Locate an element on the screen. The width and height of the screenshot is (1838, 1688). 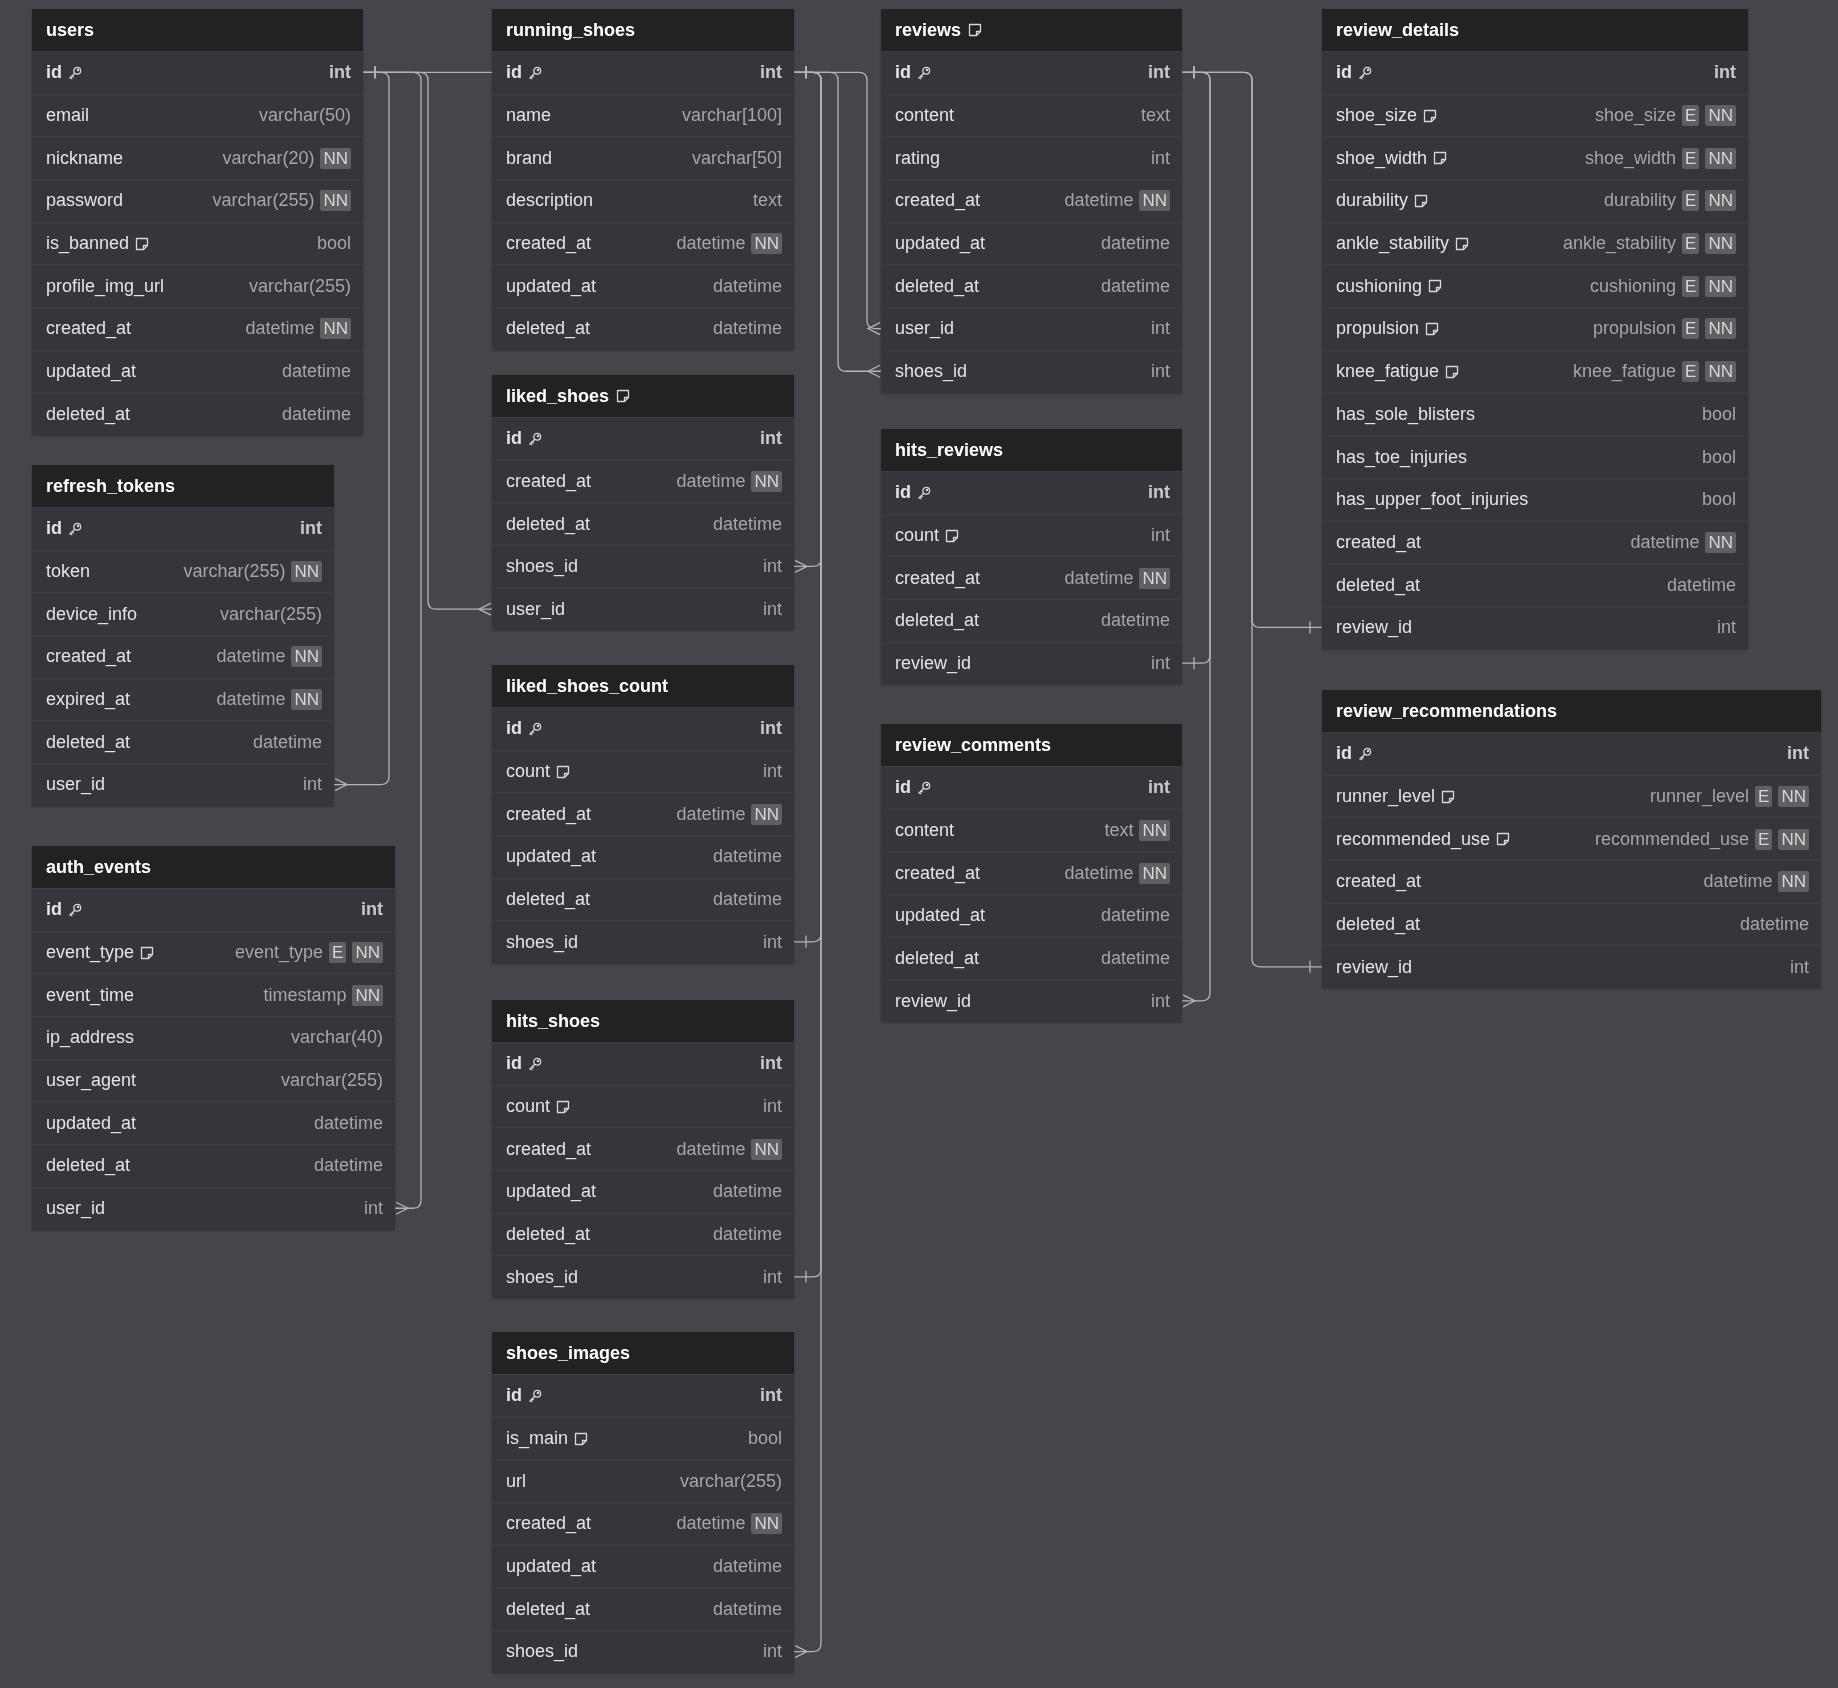
column-name: propulsion is located at coordinates (1378, 329).